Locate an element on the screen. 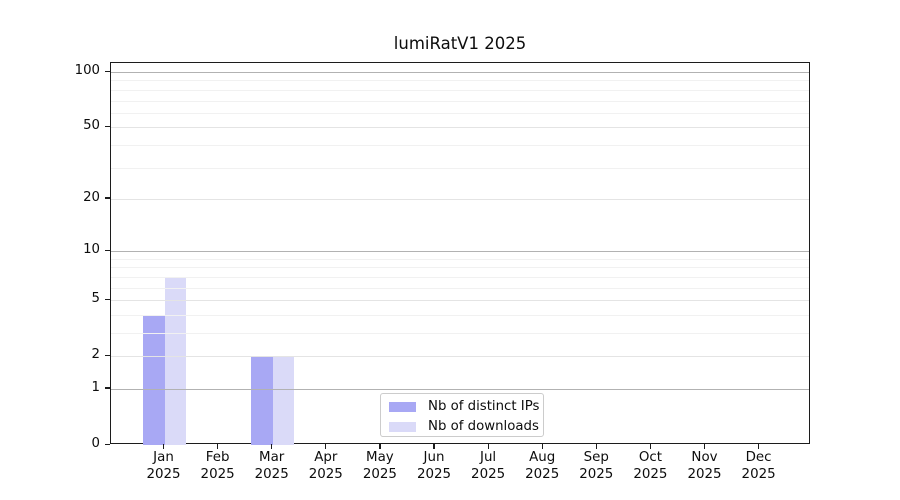 The width and height of the screenshot is (900, 500). x-axis-tick-label: Dec 2025 is located at coordinates (759, 466).